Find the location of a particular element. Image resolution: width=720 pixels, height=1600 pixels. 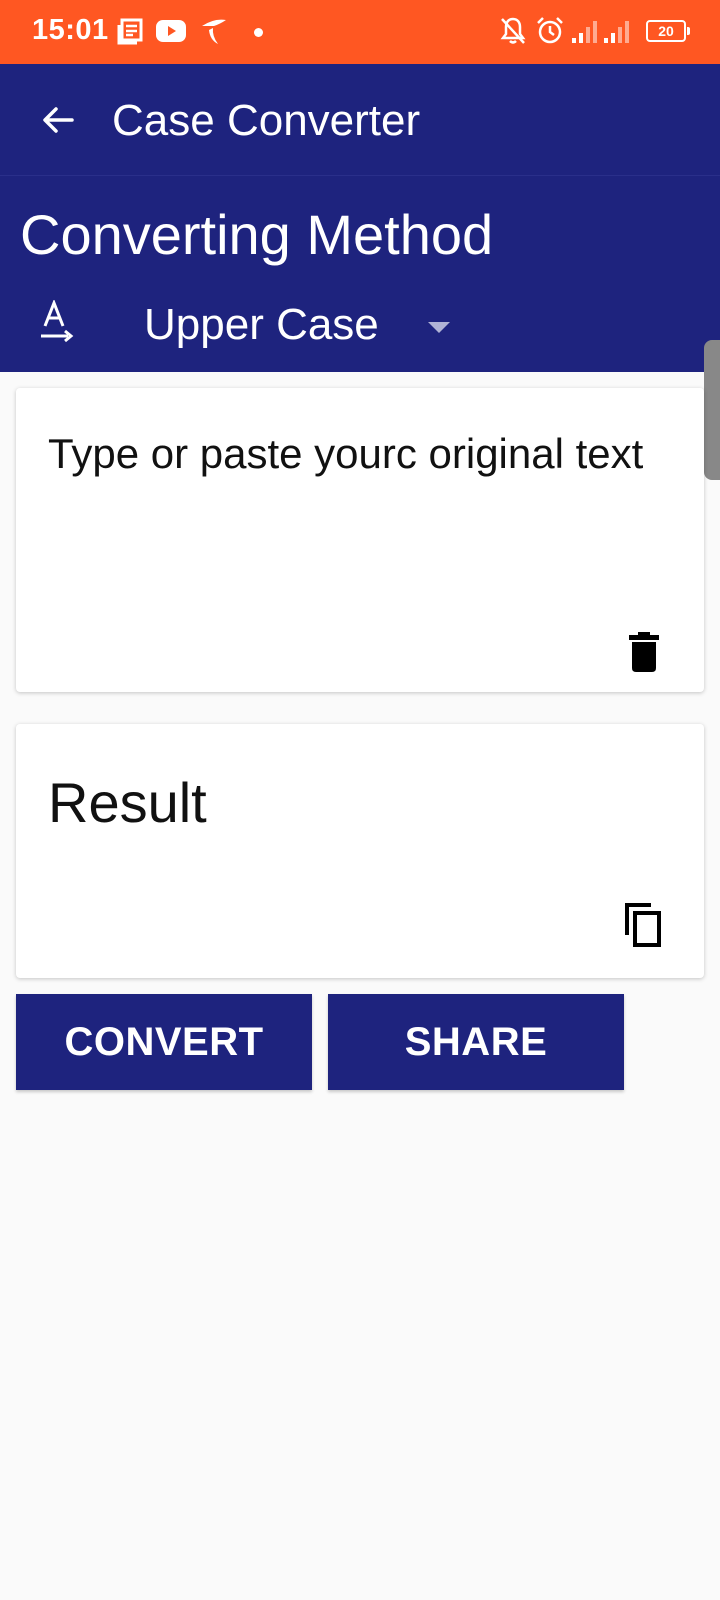

back-arrow-icon is located at coordinates (58, 120).